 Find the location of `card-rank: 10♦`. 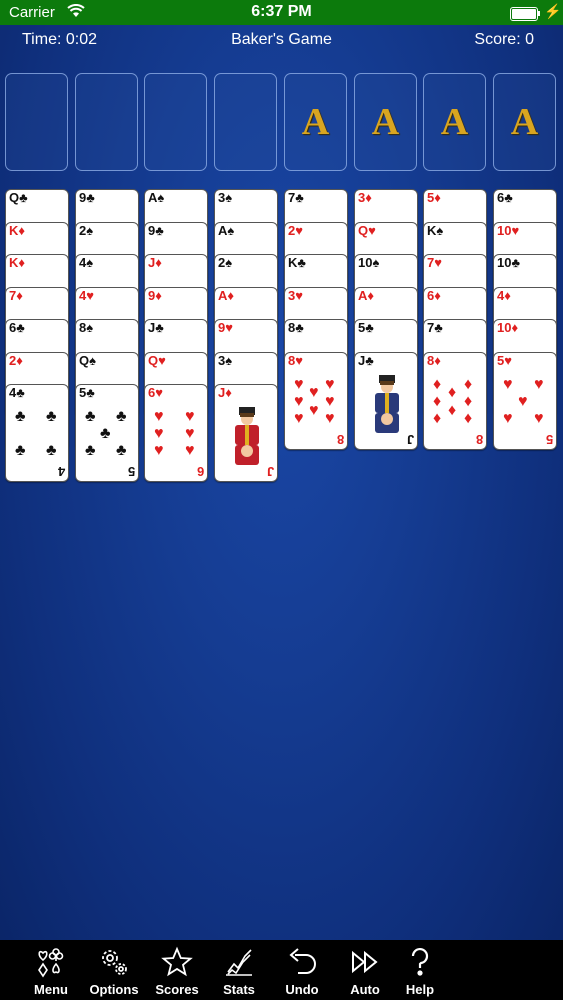

card-rank: 10♦ is located at coordinates (508, 327).